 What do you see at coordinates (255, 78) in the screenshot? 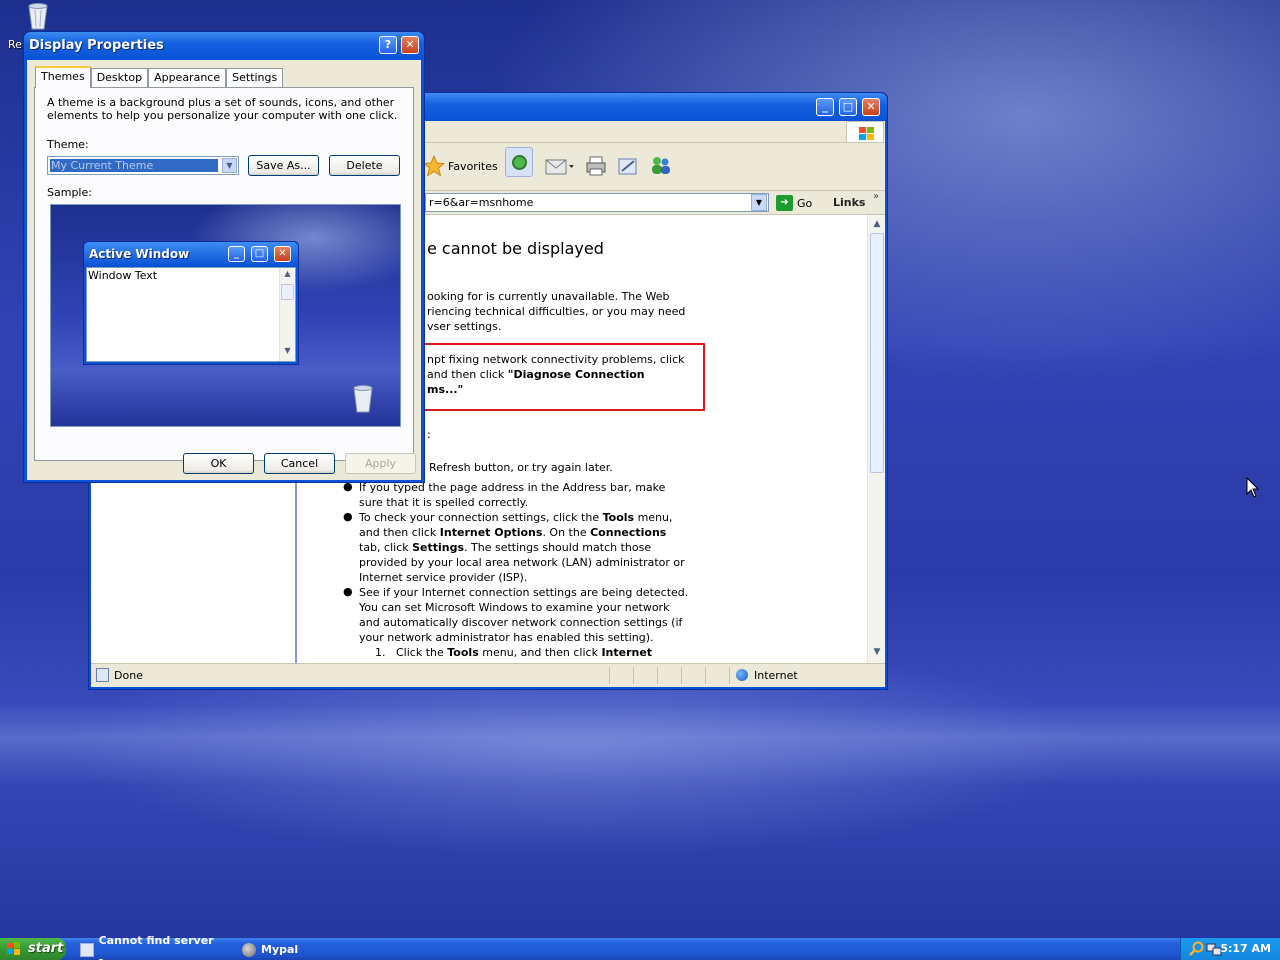
I see `tab-settings: Settings` at bounding box center [255, 78].